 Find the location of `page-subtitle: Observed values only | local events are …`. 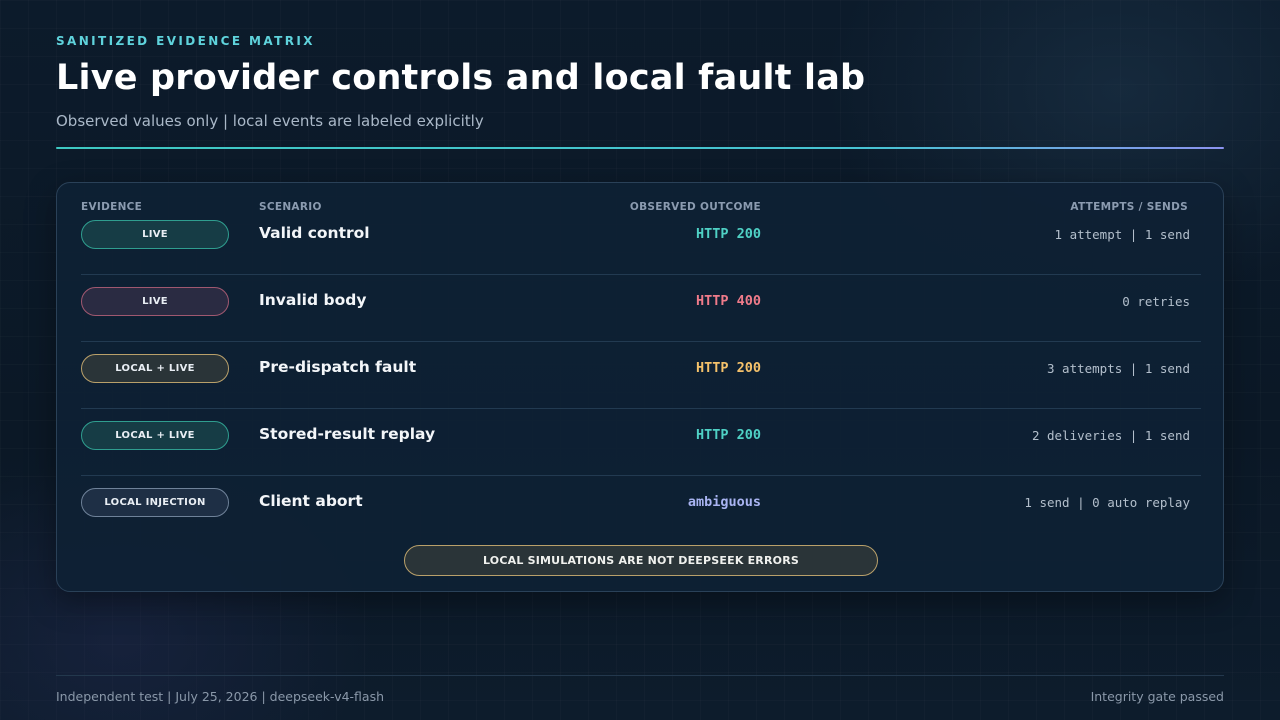

page-subtitle: Observed values only | local events are … is located at coordinates (270, 121).